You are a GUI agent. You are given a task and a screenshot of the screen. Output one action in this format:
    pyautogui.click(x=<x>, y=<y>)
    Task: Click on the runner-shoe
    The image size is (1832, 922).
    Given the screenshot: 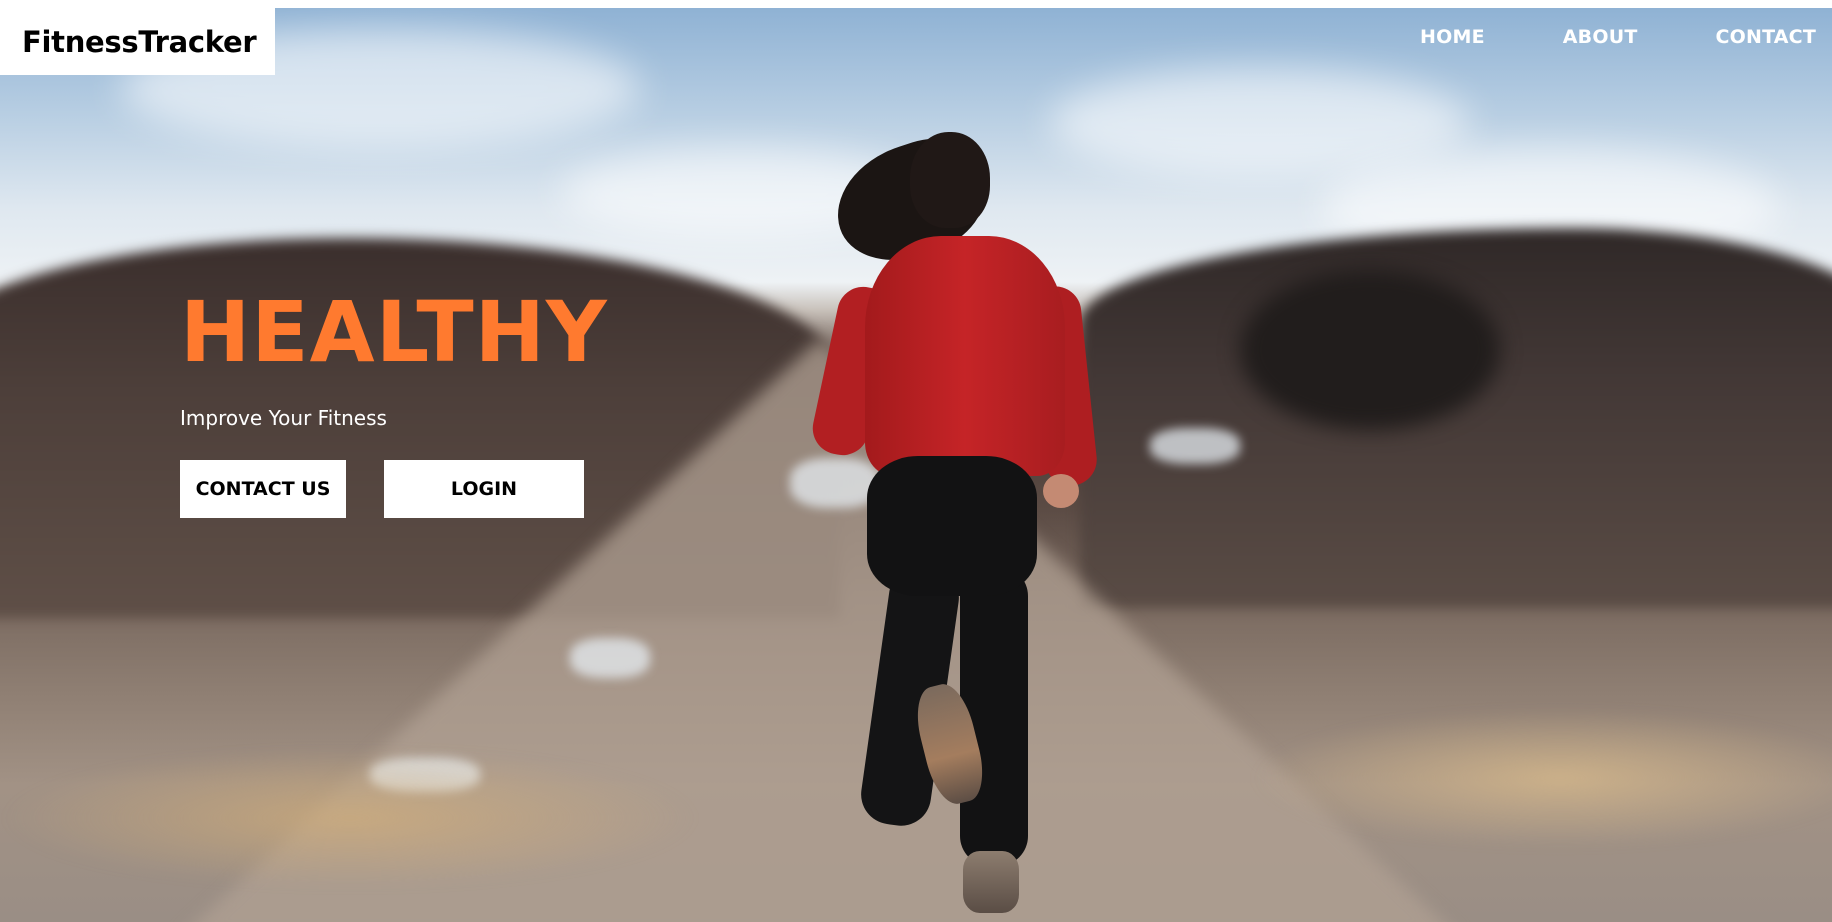 What is the action you would take?
    pyautogui.click(x=991, y=882)
    